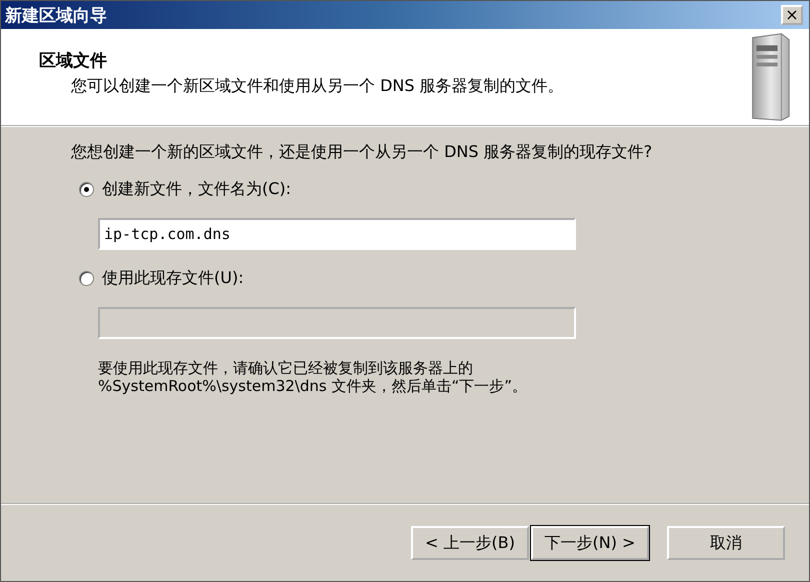 The height and width of the screenshot is (582, 810). Describe the element at coordinates (337, 234) in the screenshot. I see `file-name-field: ip-tcp.com.dns` at that location.